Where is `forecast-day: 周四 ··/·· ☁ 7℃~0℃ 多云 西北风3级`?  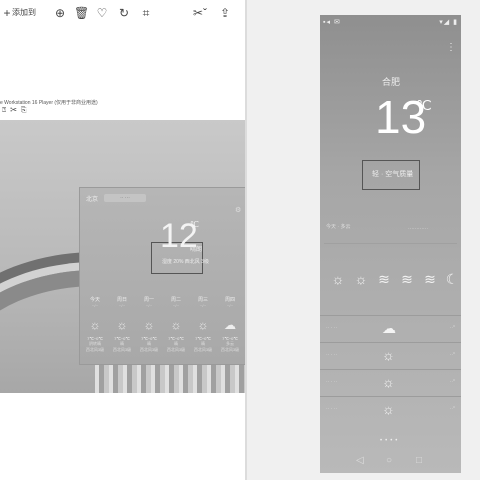
forecast-day: 周四 ··/·· ☁ 7℃~0℃ 多云 西北风3级 is located at coordinates (230, 324).